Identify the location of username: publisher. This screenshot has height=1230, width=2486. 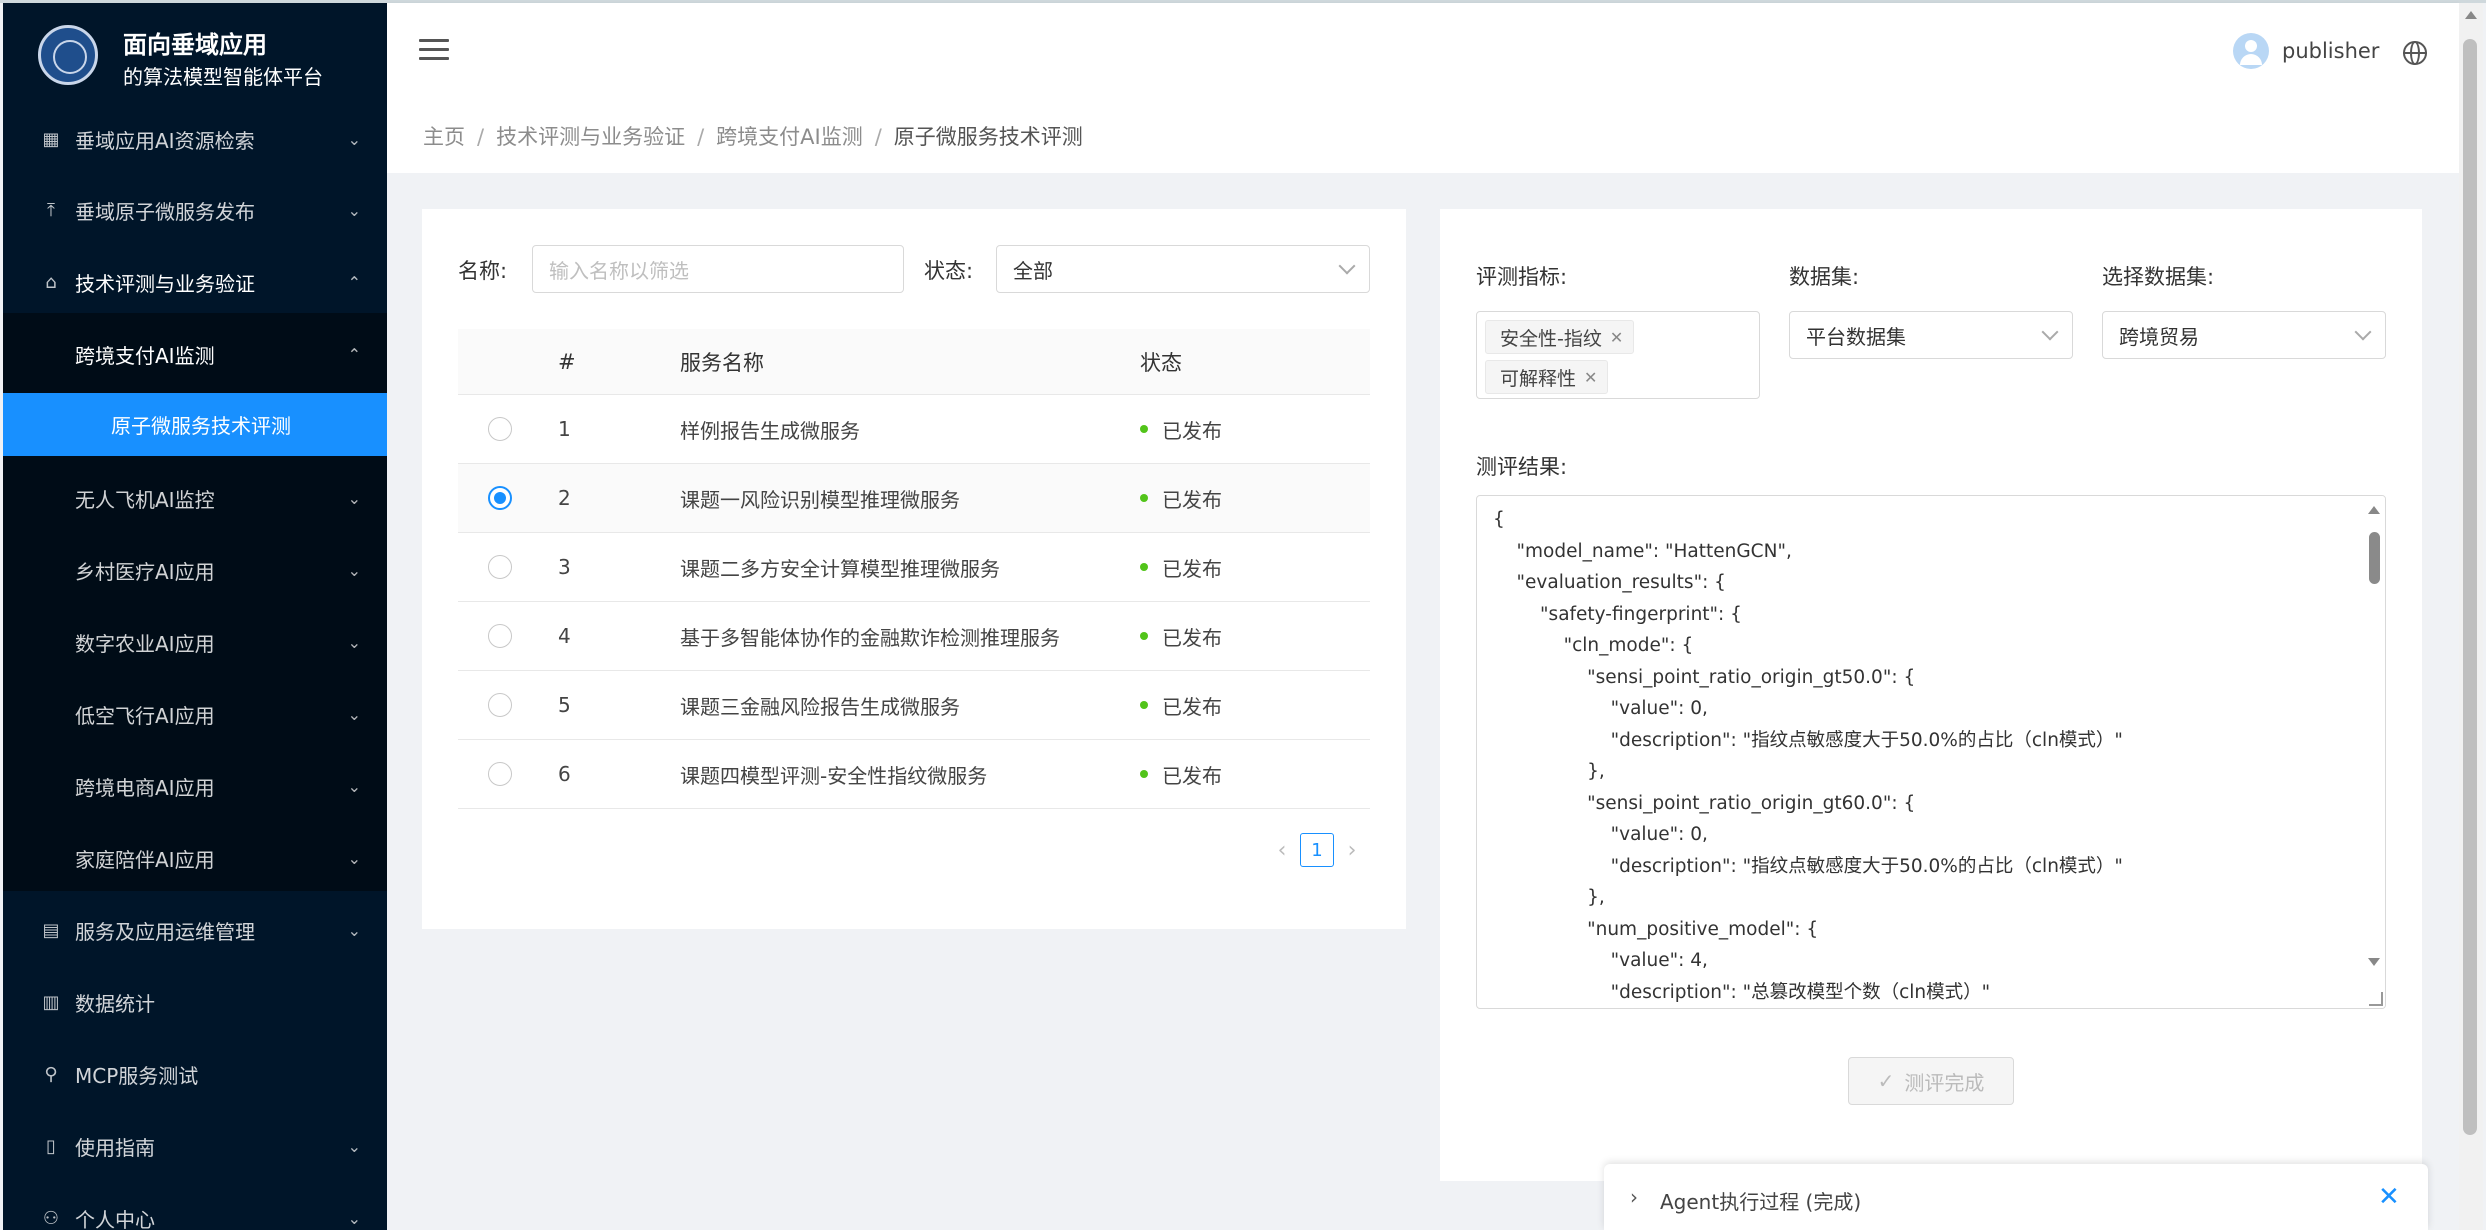
(2330, 51).